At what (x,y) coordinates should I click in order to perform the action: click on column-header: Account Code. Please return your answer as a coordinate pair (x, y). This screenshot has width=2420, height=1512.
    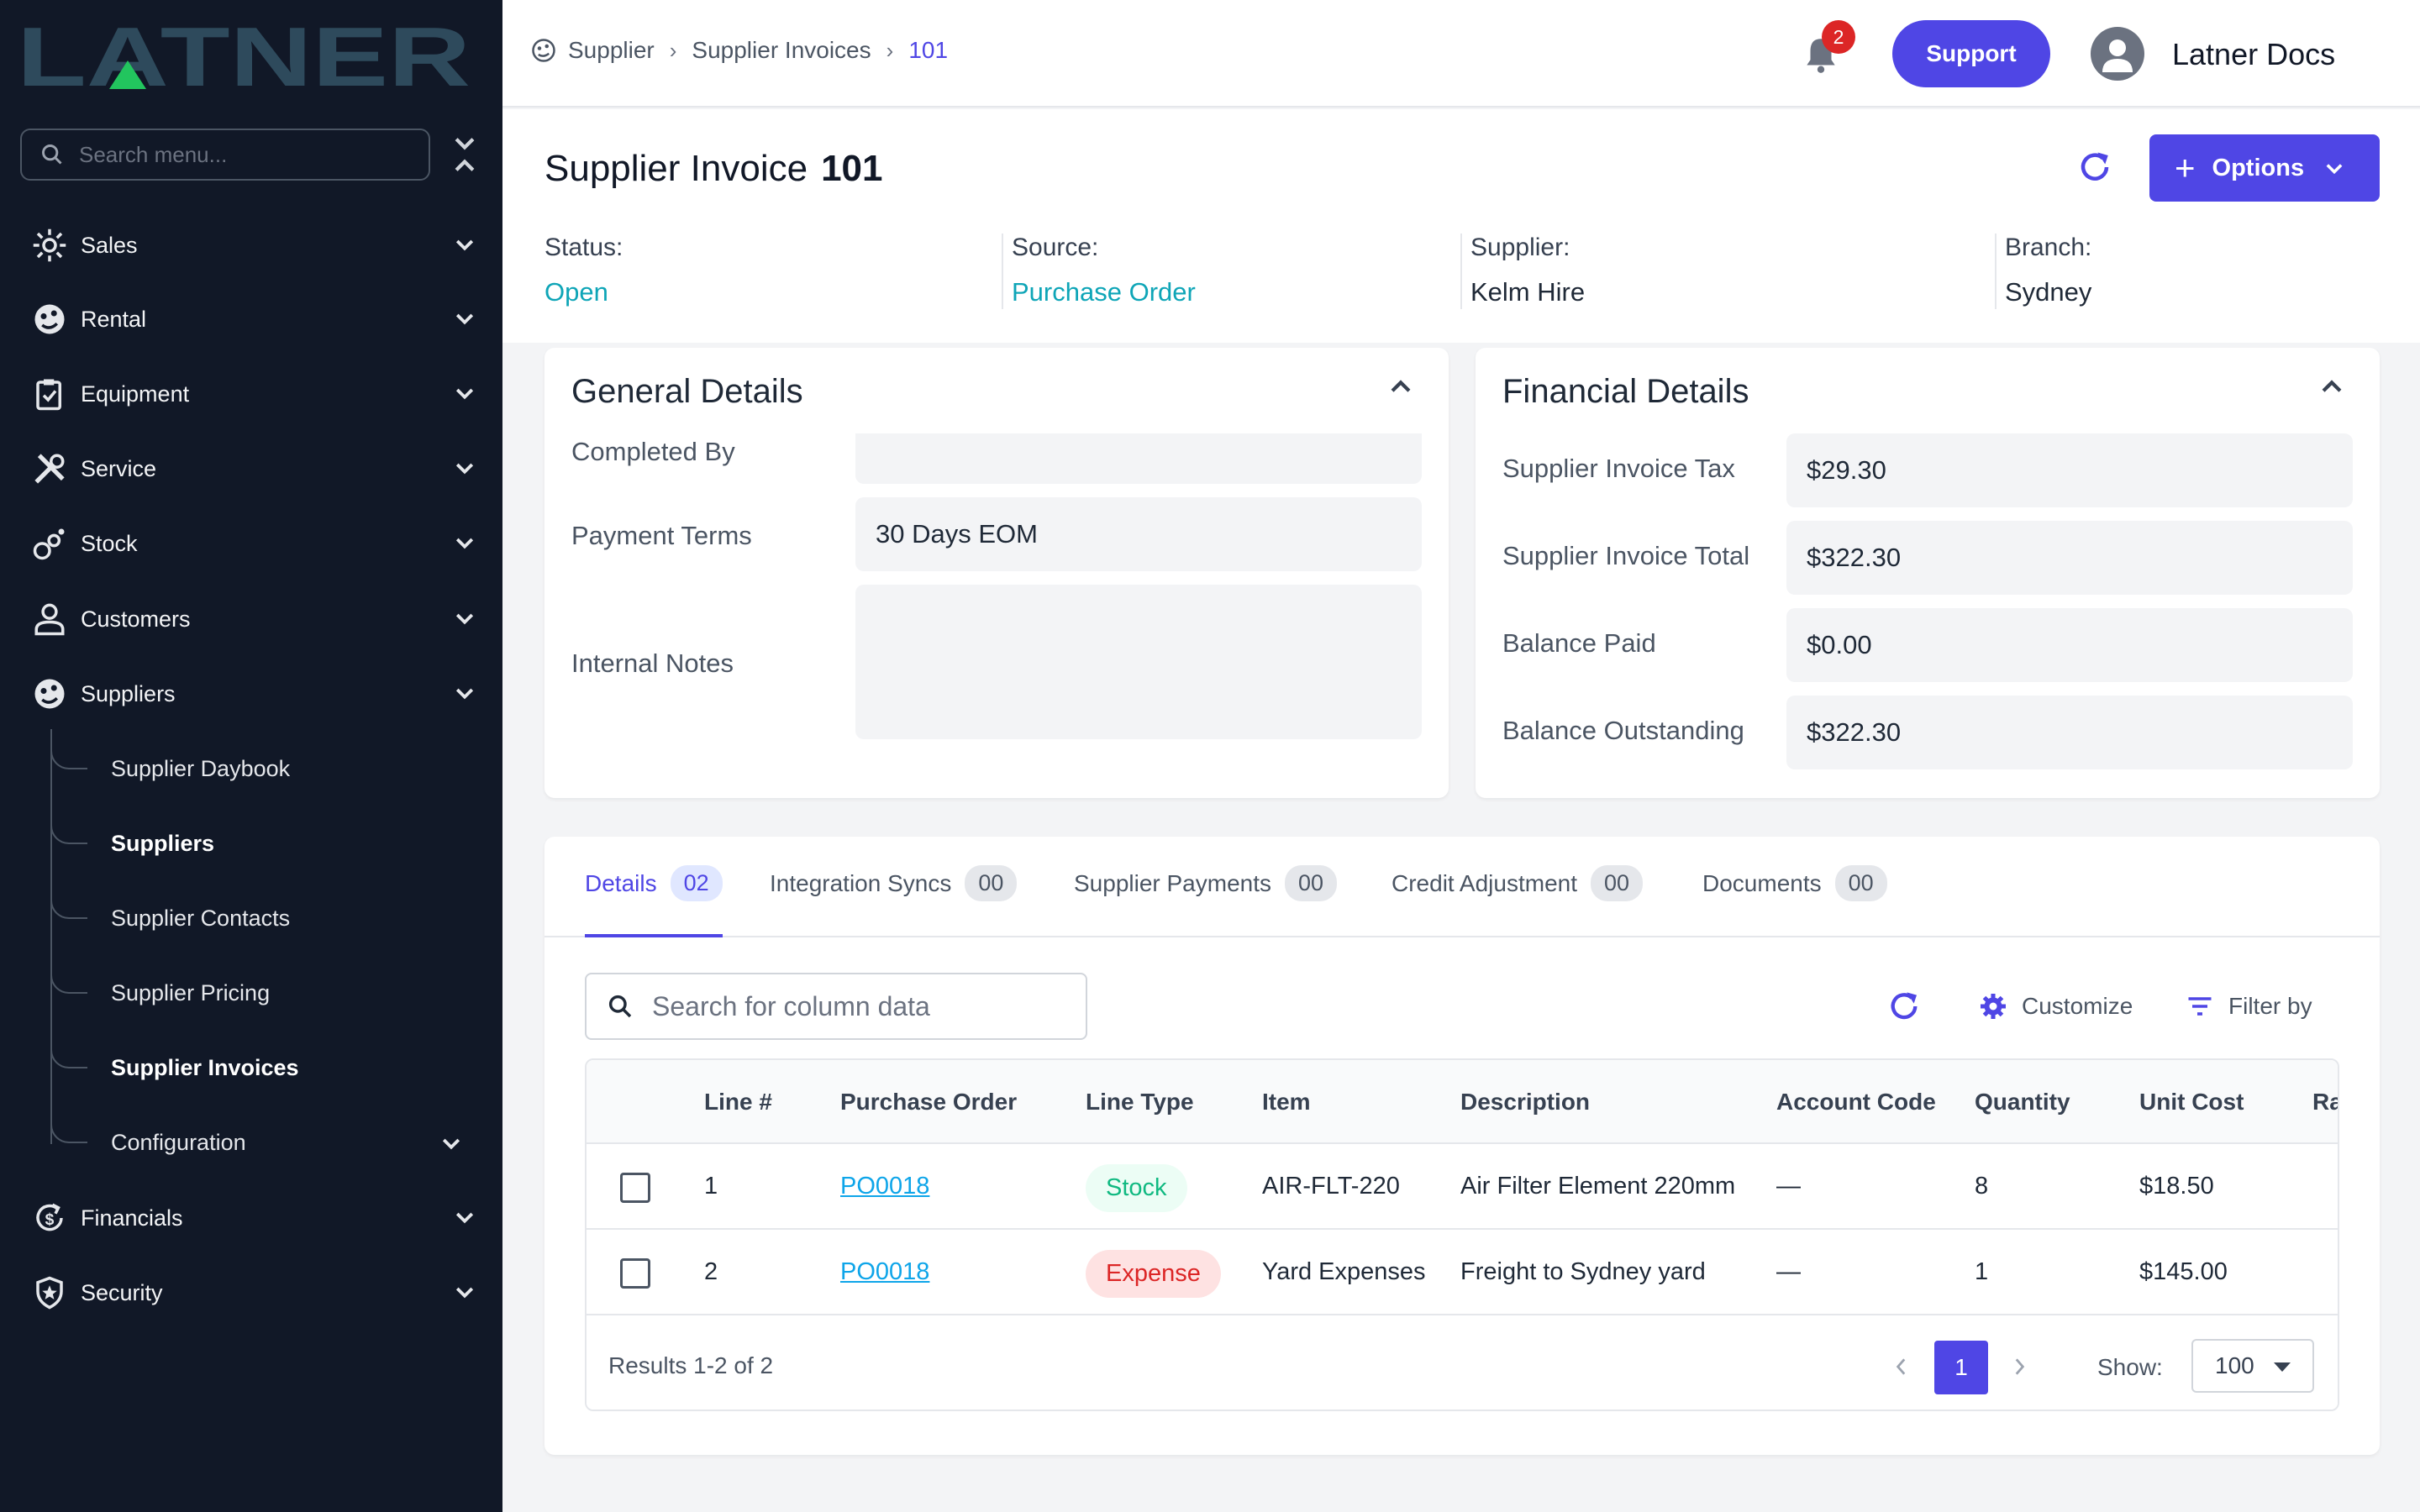
    Looking at the image, I should click on (1856, 1102).